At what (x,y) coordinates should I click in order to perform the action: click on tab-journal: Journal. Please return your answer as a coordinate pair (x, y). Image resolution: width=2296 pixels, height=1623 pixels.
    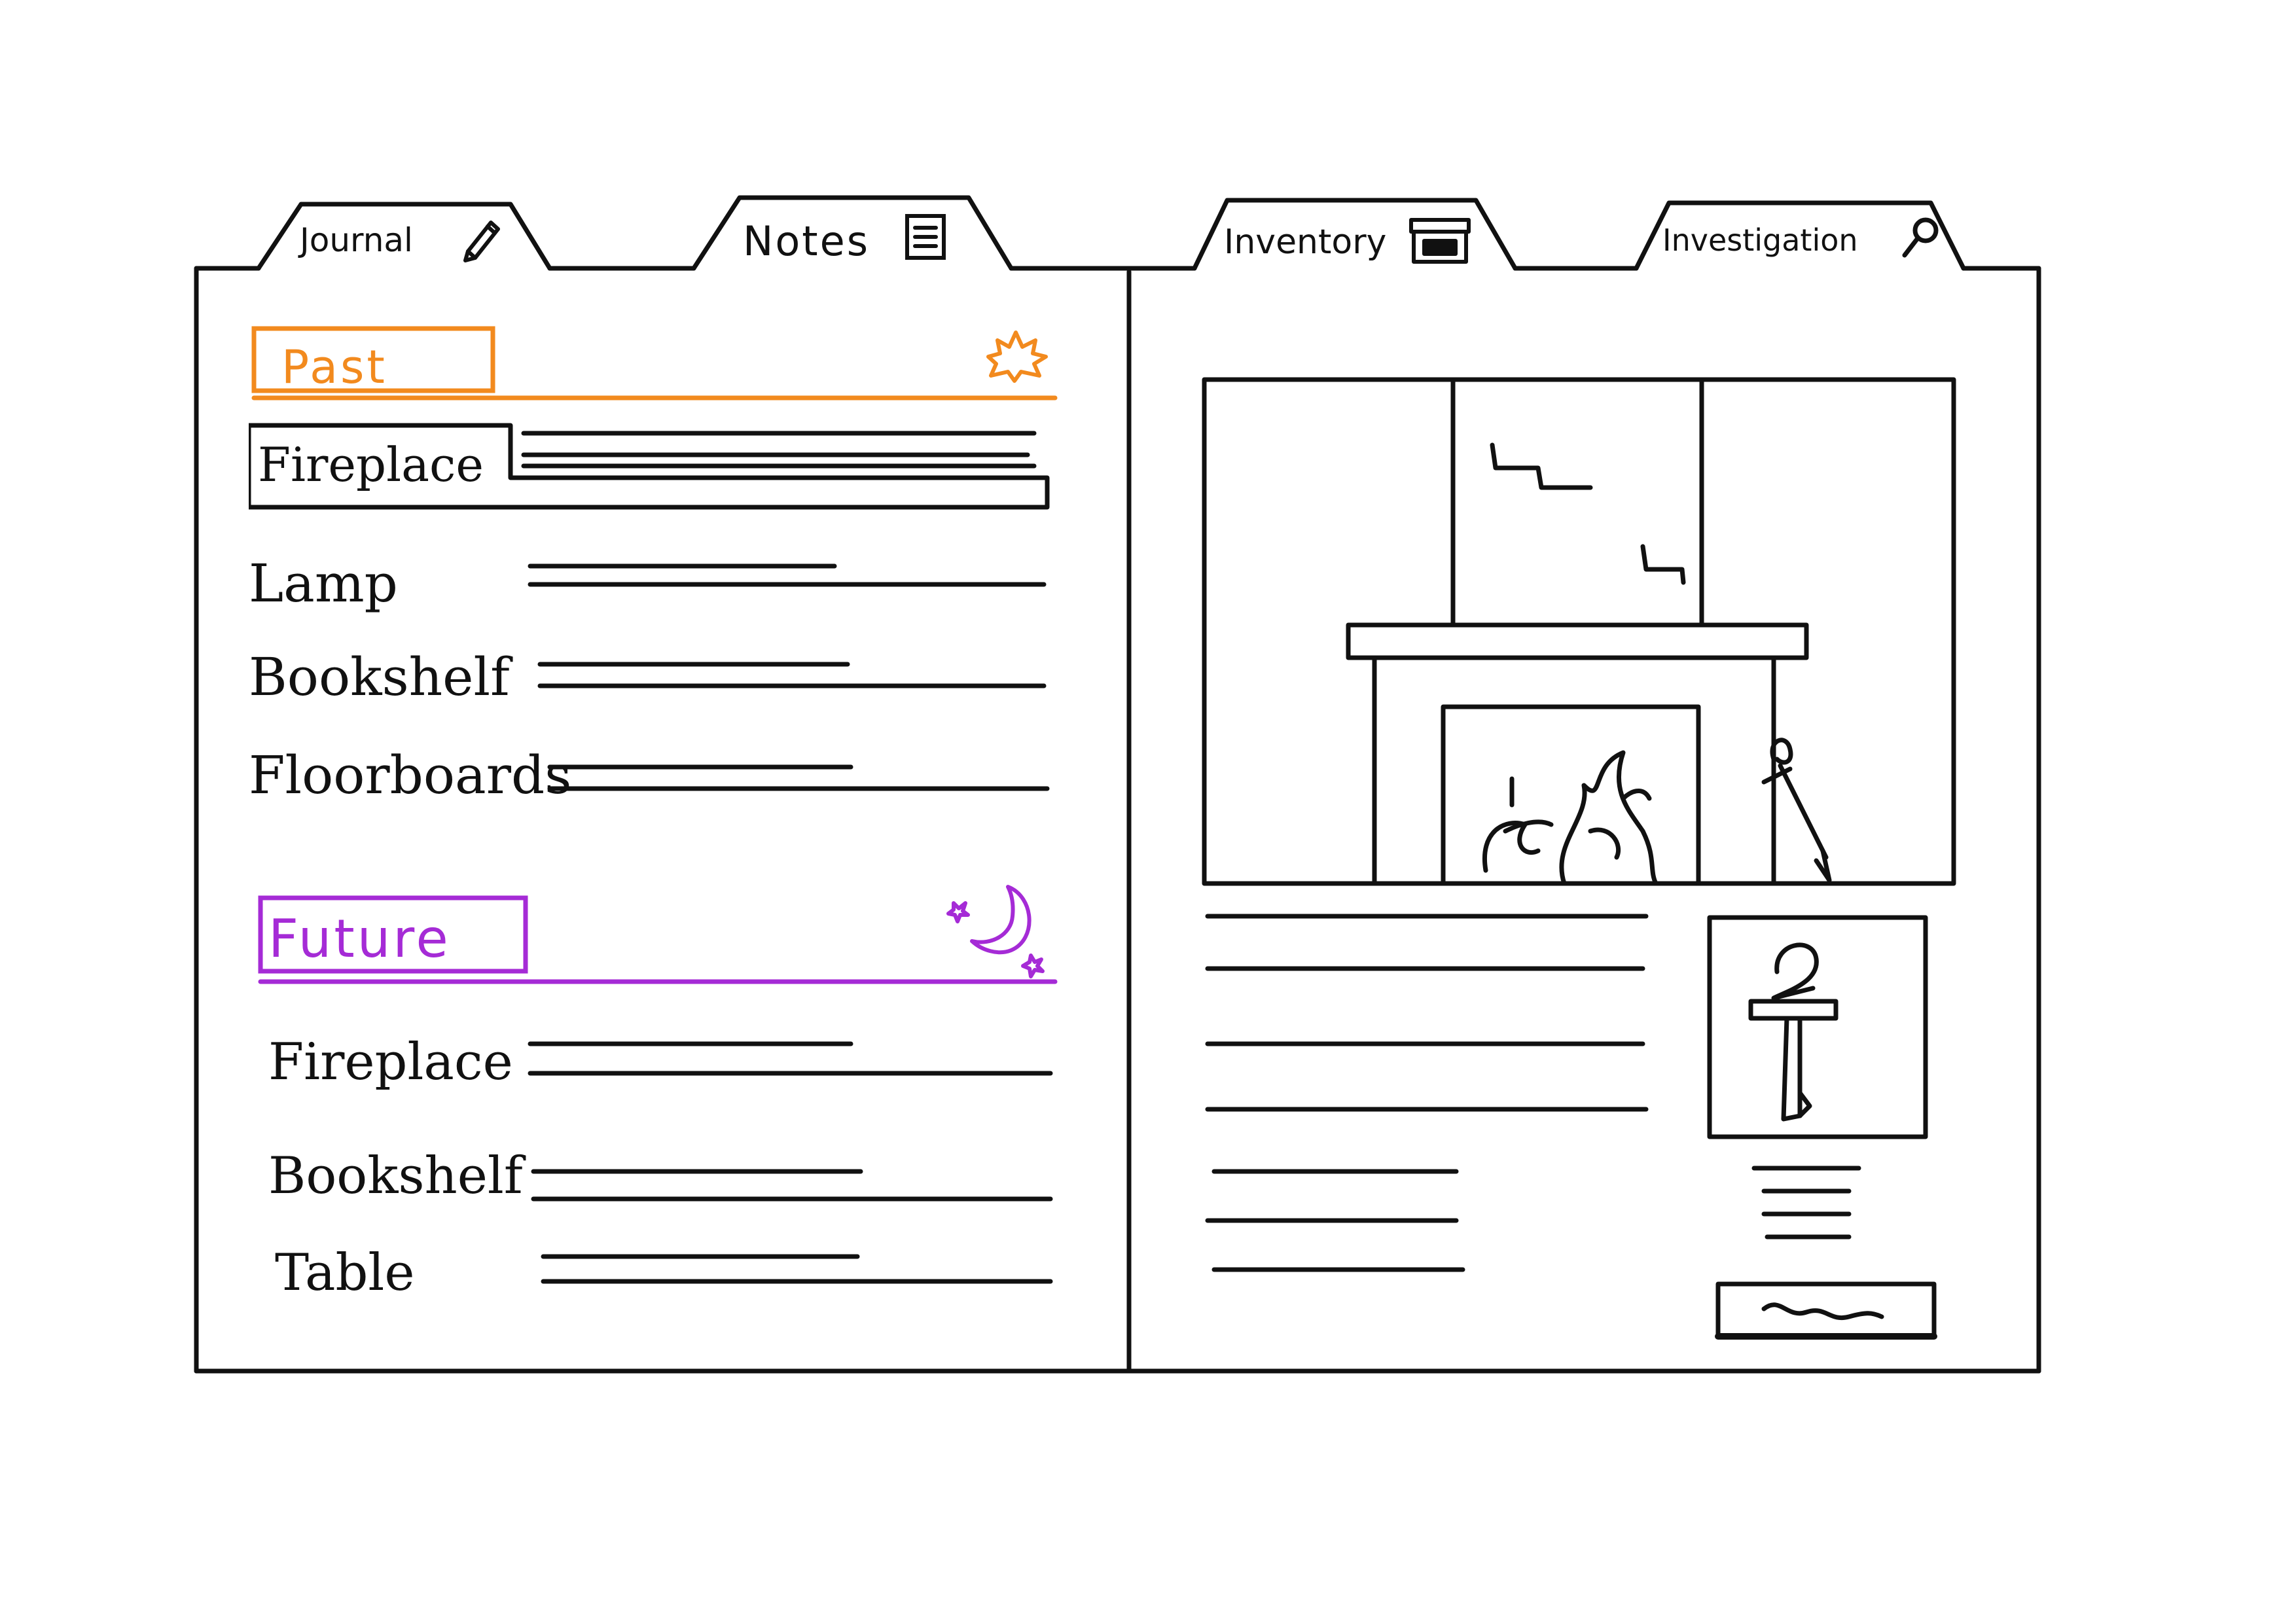
    Looking at the image, I should click on (413, 236).